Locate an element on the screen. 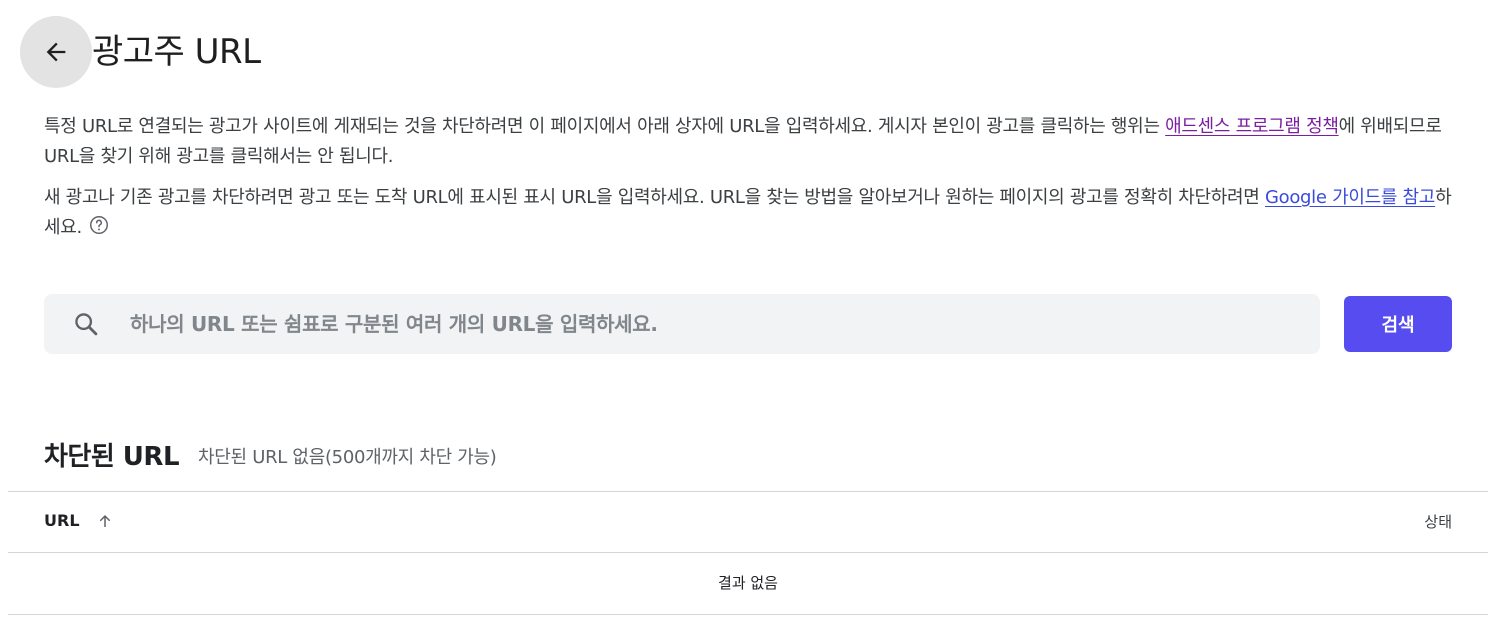 This screenshot has width=1504, height=632. header: 광고주 URL is located at coordinates (140, 52).